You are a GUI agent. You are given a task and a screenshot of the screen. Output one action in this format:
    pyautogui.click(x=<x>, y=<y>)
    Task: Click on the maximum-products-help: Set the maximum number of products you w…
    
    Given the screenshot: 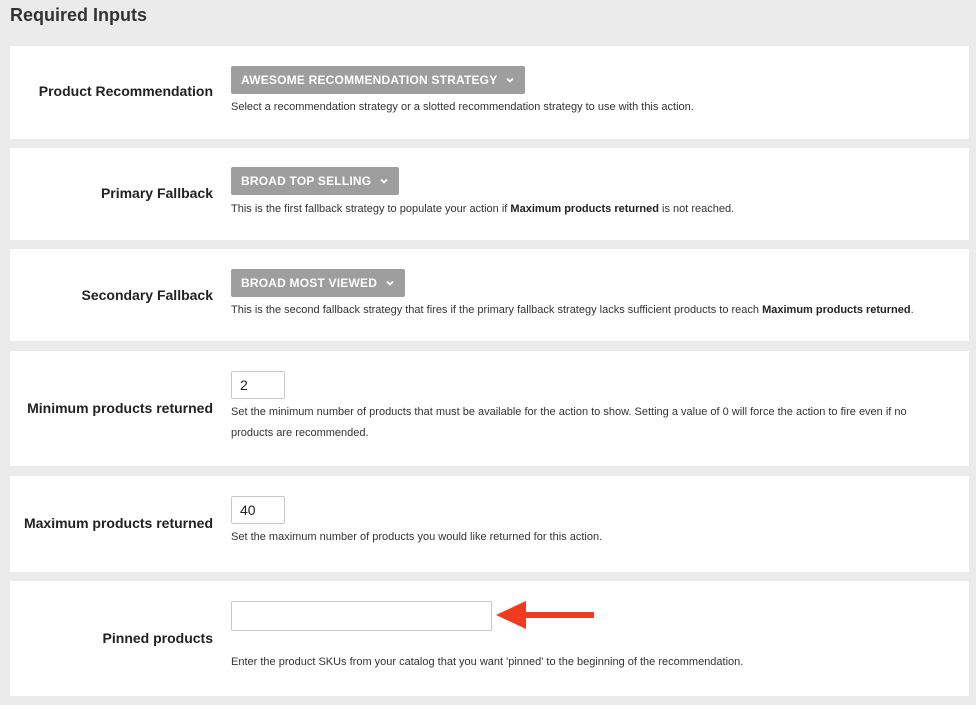 What is the action you would take?
    pyautogui.click(x=417, y=537)
    